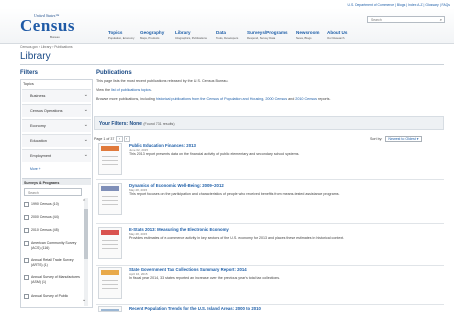 The width and height of the screenshot is (454, 312). I want to click on browse-prefix: Browse more publications, including, so click(126, 99).